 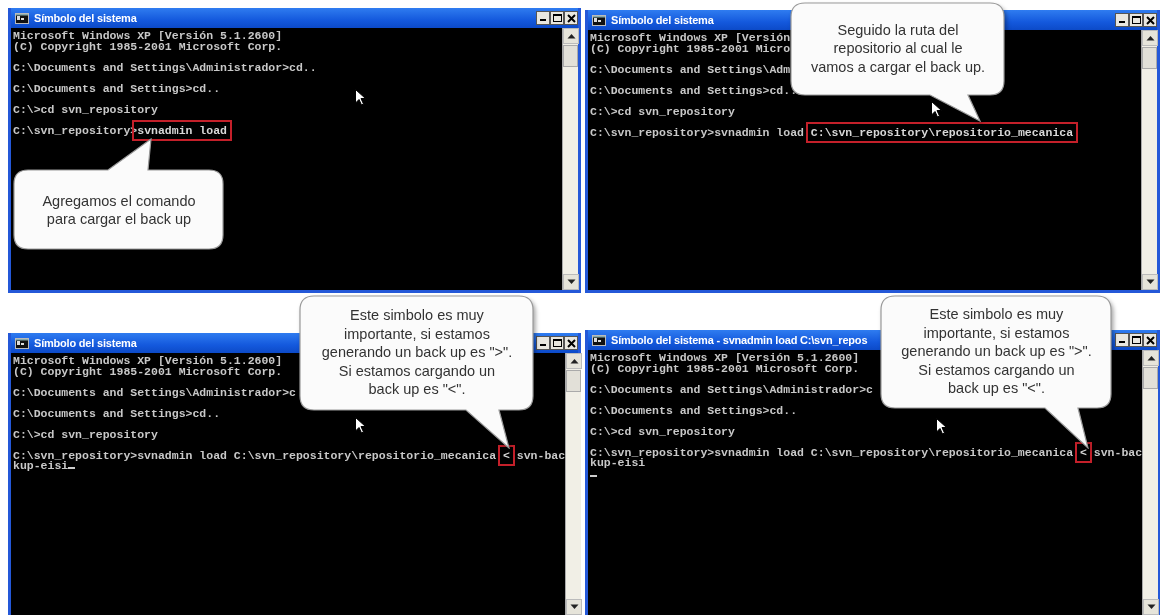 I want to click on window-title: Símbolo del sistema - svnadmin load C:\svn_repos, so click(x=739, y=340).